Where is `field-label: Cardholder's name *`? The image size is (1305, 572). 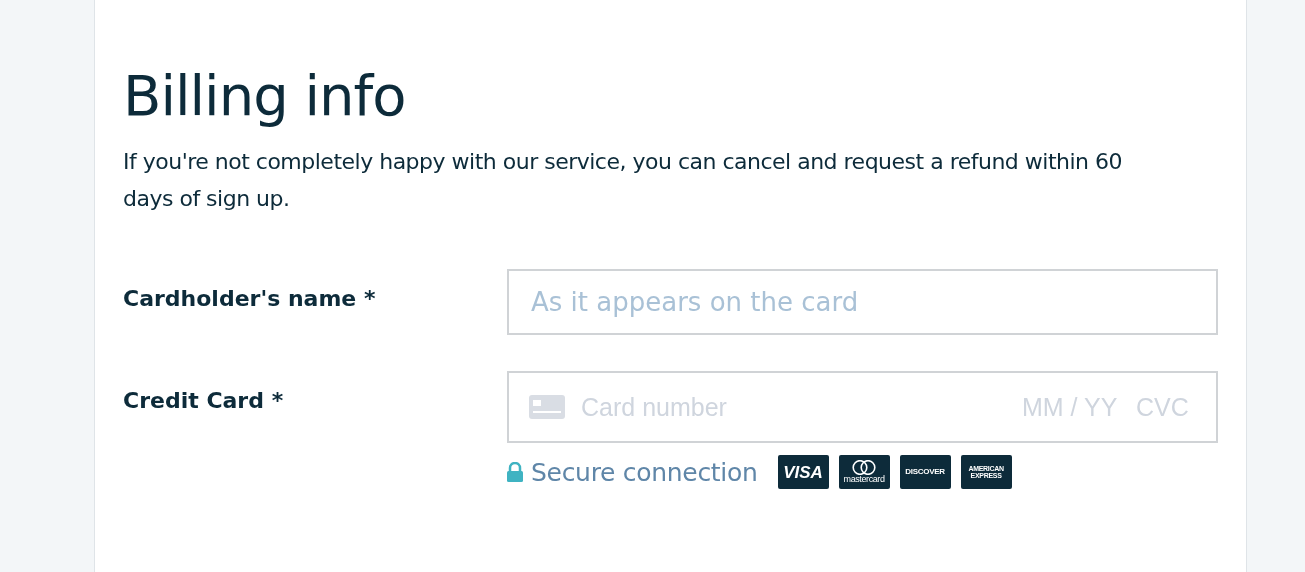
field-label: Cardholder's name * is located at coordinates (250, 299).